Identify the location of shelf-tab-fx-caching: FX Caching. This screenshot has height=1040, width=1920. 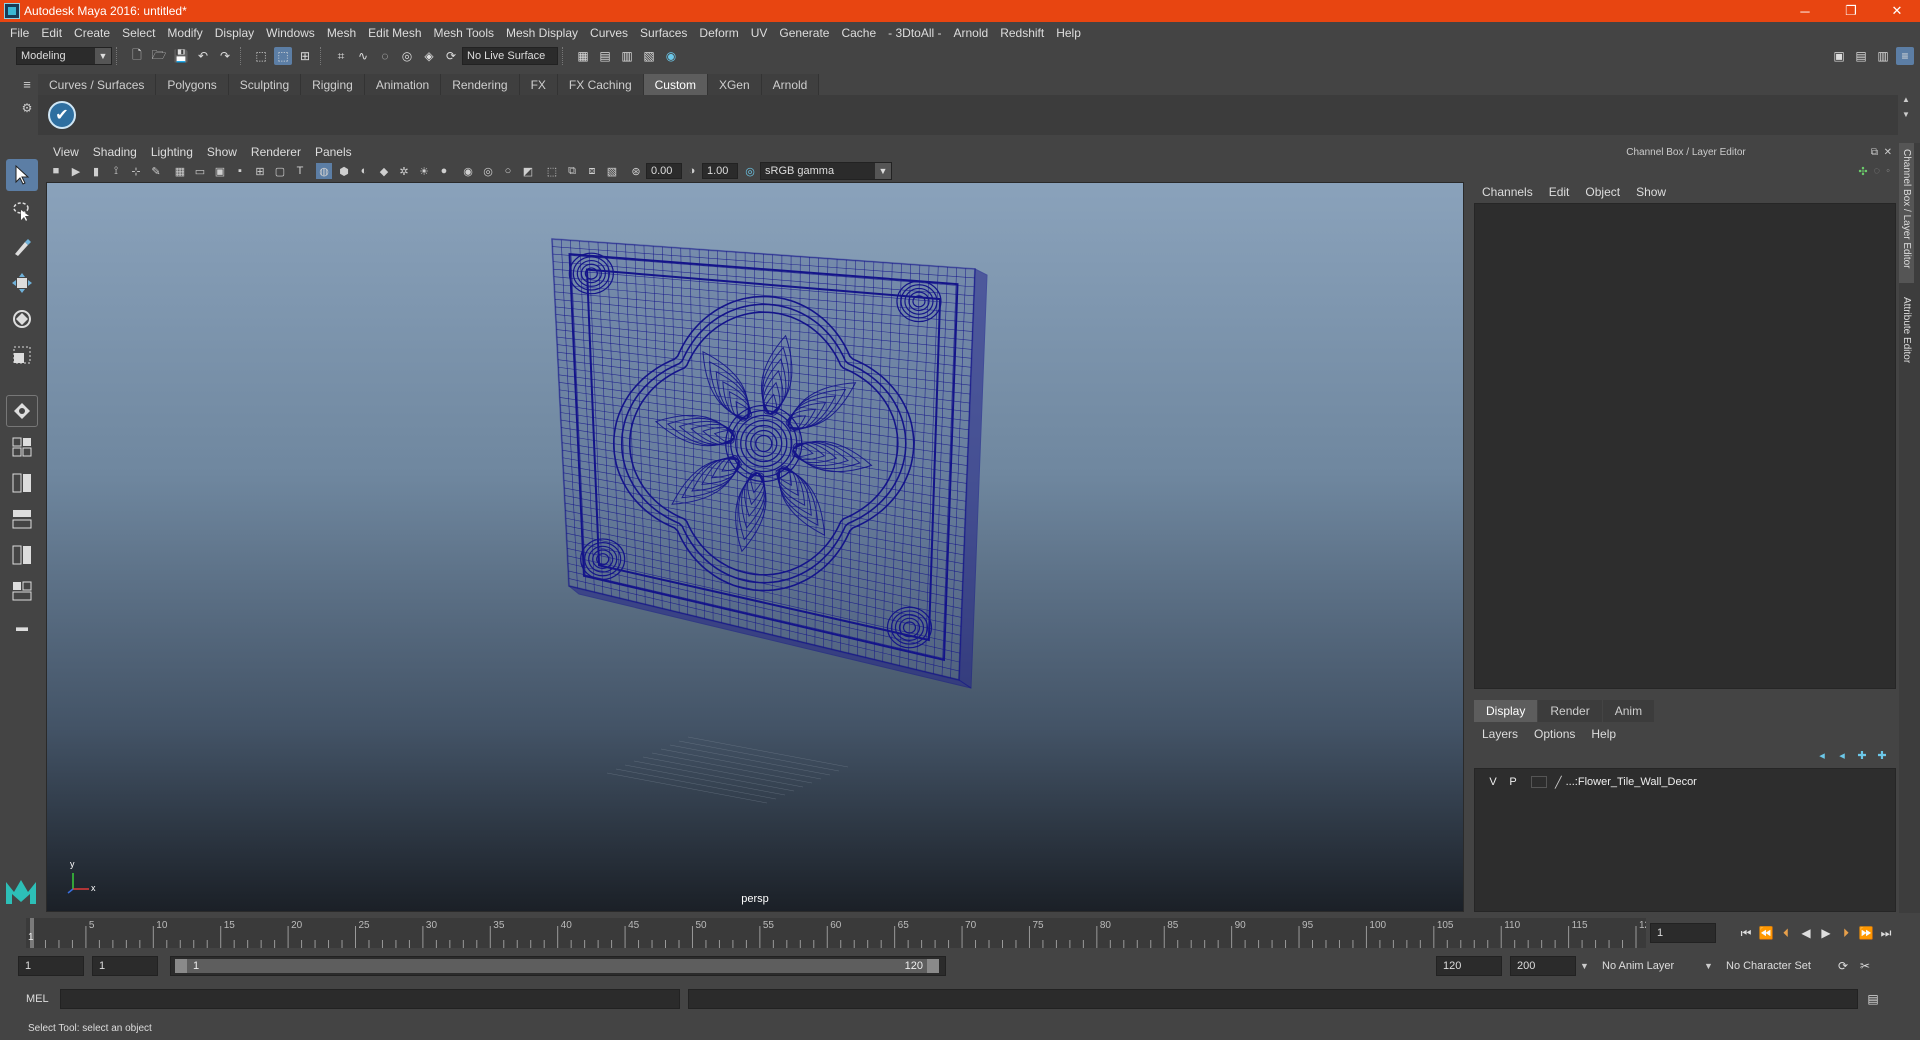
(600, 84).